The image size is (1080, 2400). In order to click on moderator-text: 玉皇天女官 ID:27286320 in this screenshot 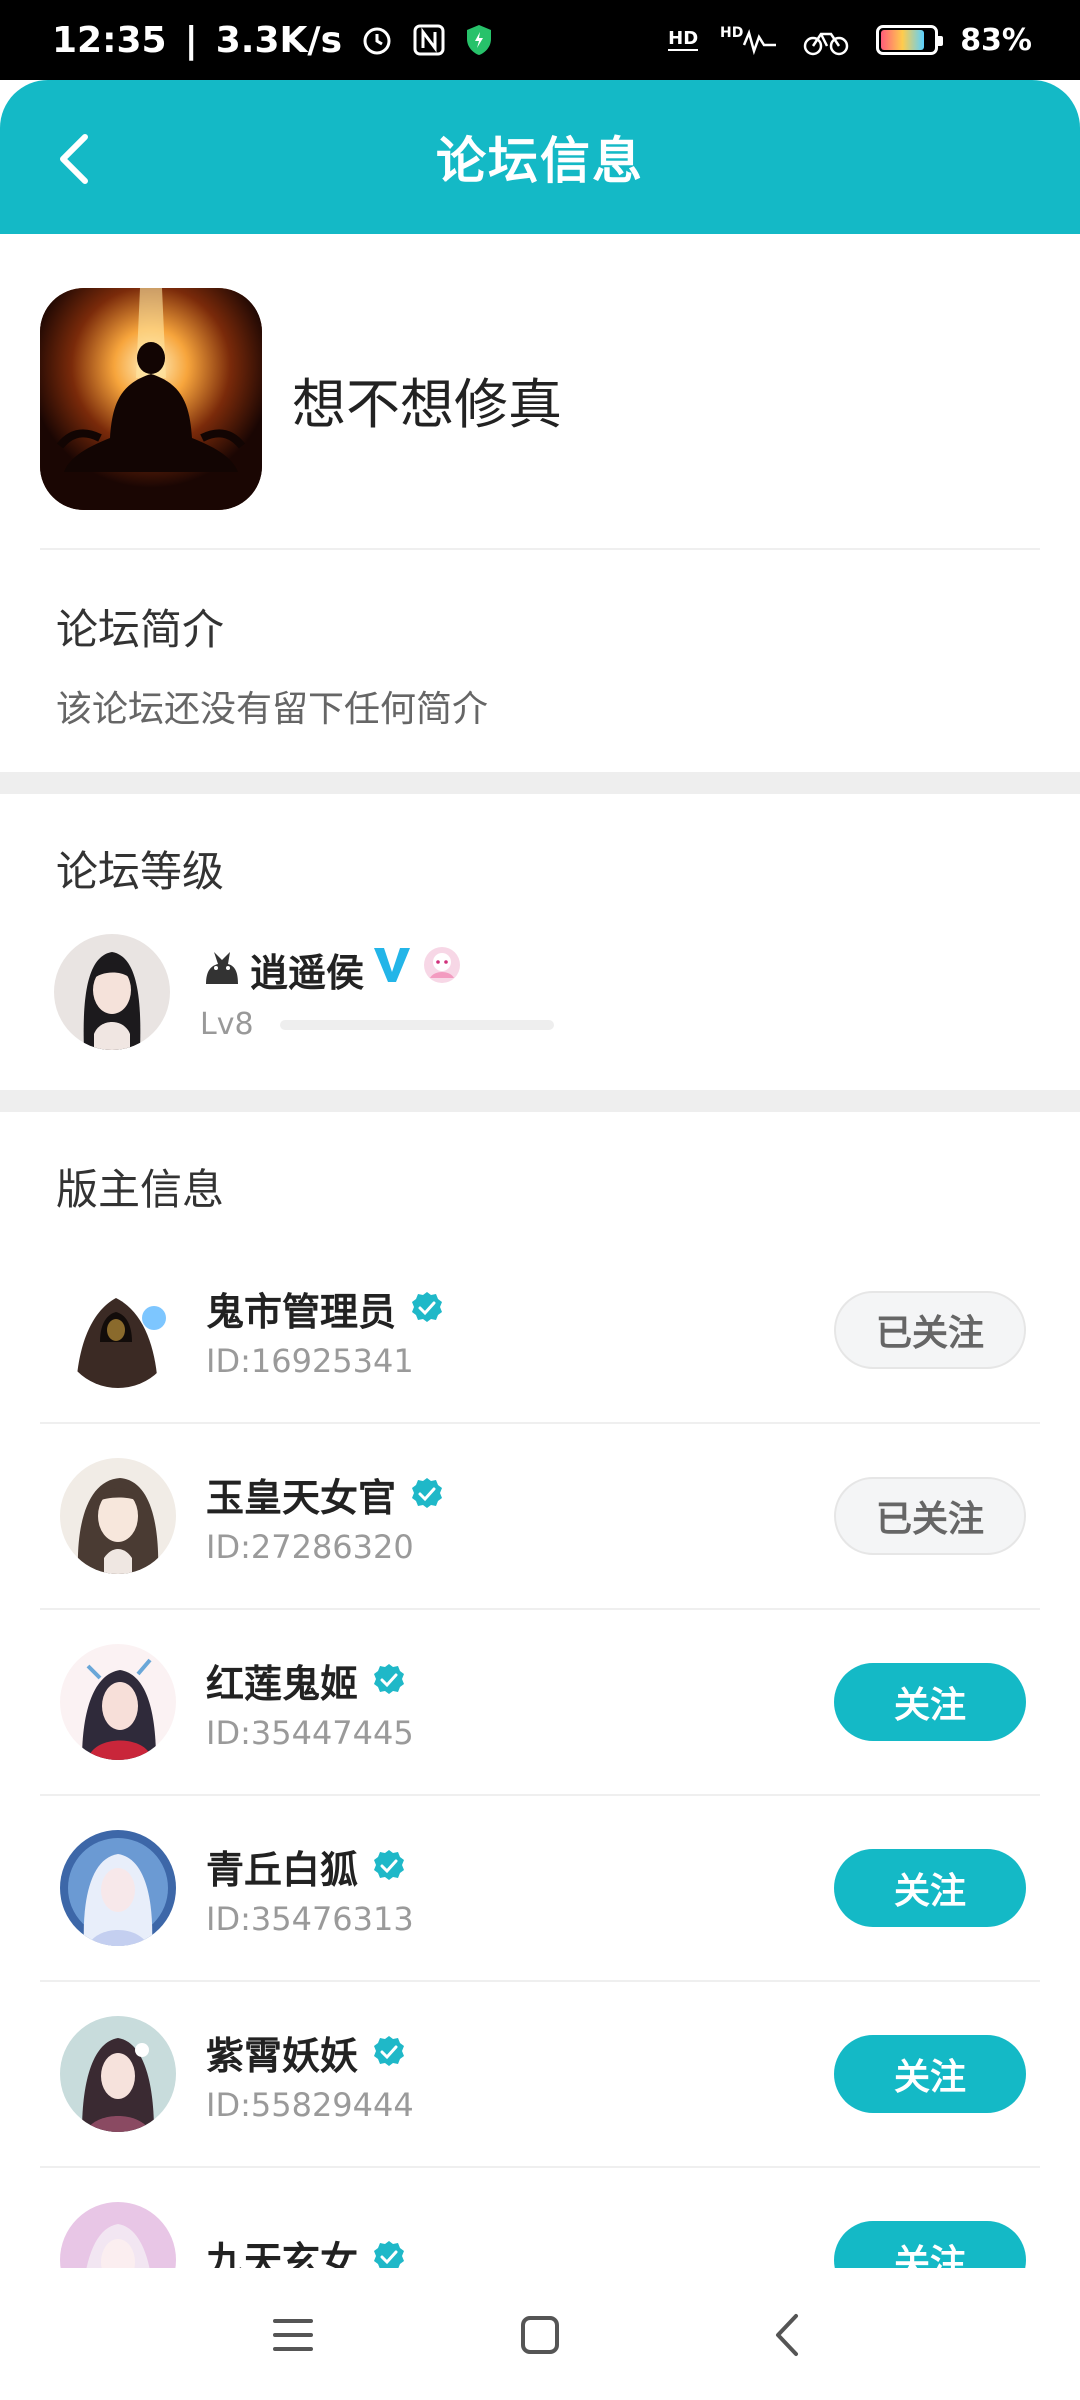, I will do `click(325, 1516)`.